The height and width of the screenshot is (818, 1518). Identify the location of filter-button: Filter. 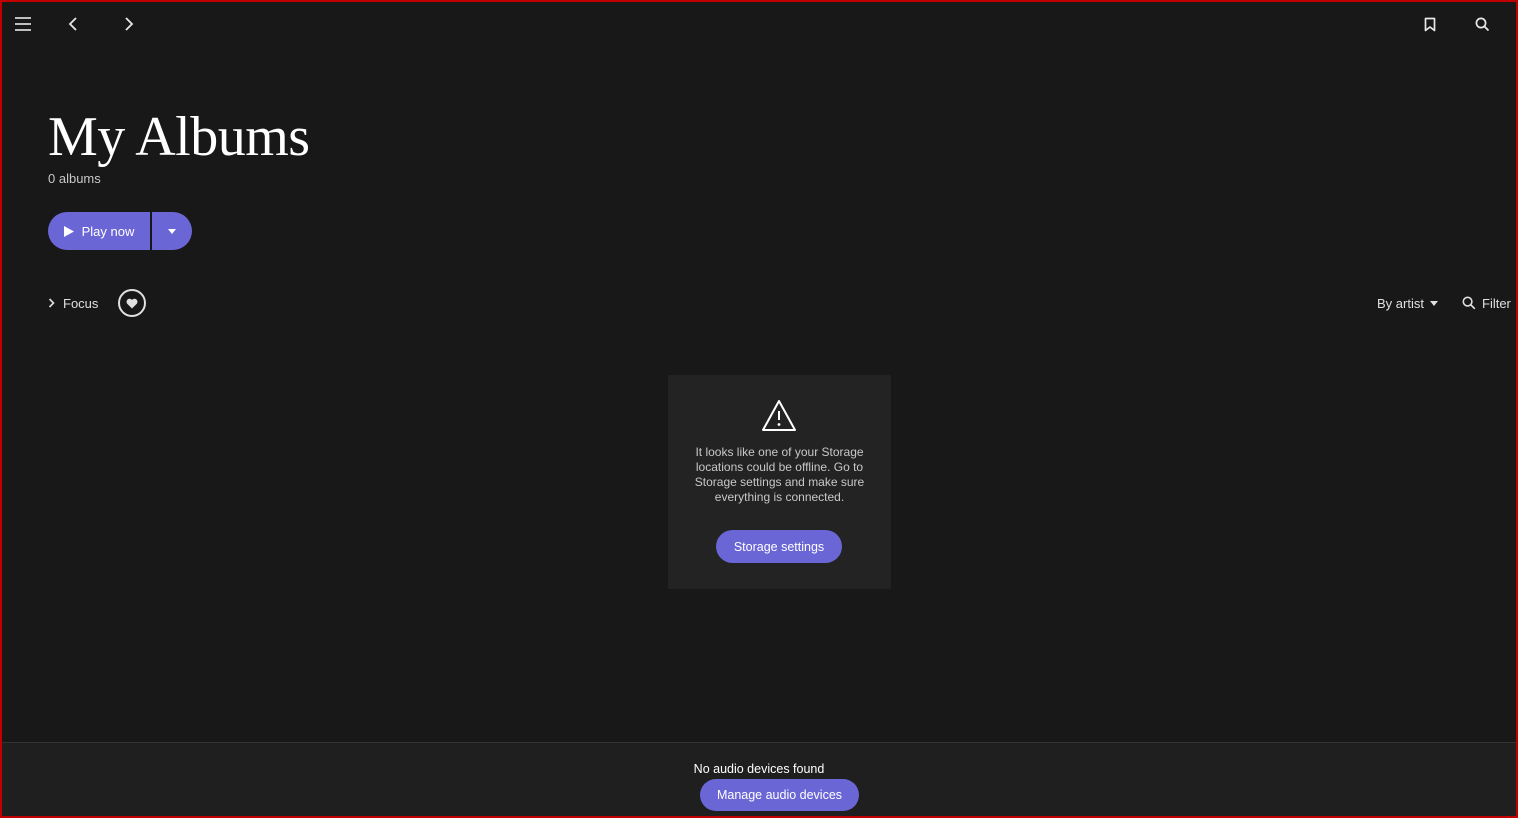
(1486, 303).